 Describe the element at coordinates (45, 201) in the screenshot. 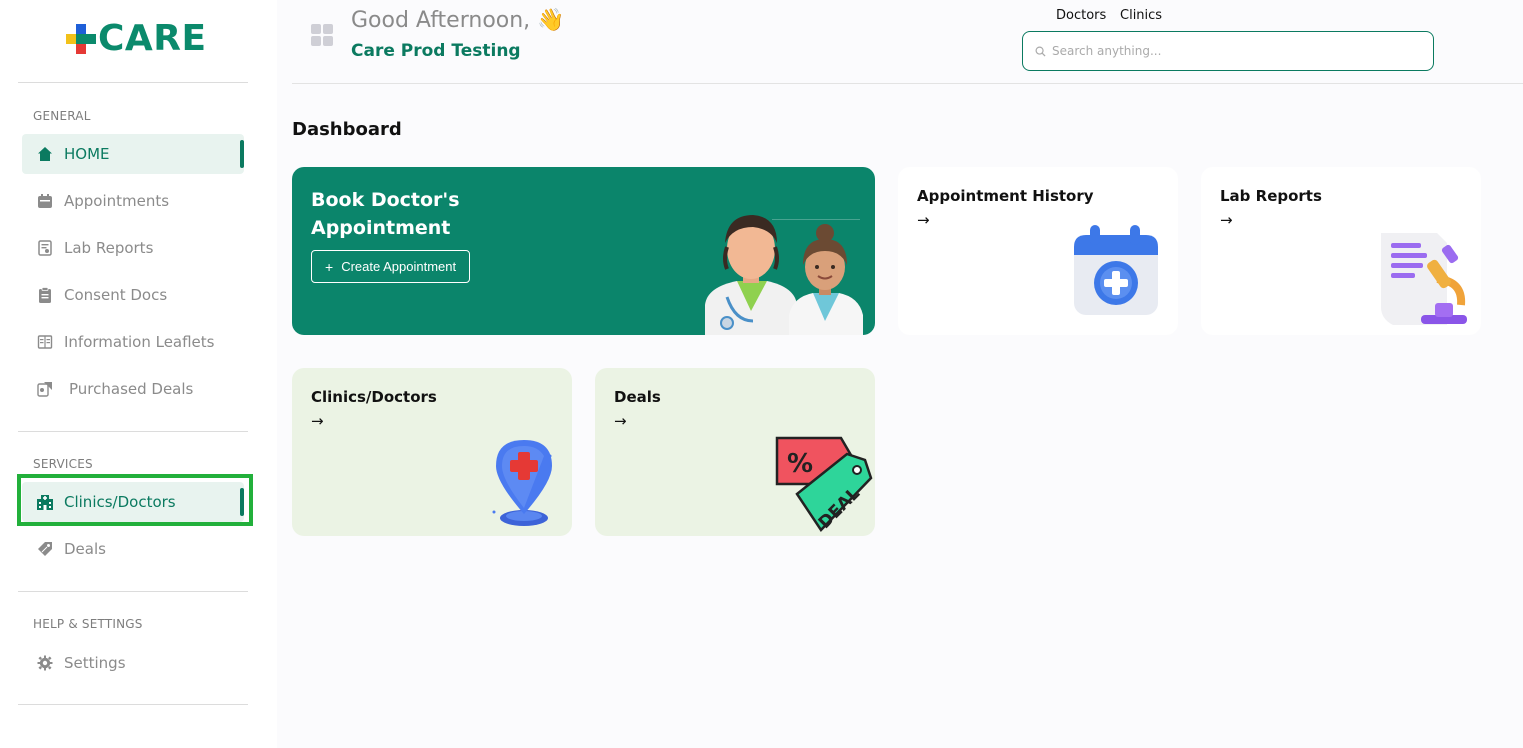

I see `calendar-icon` at that location.